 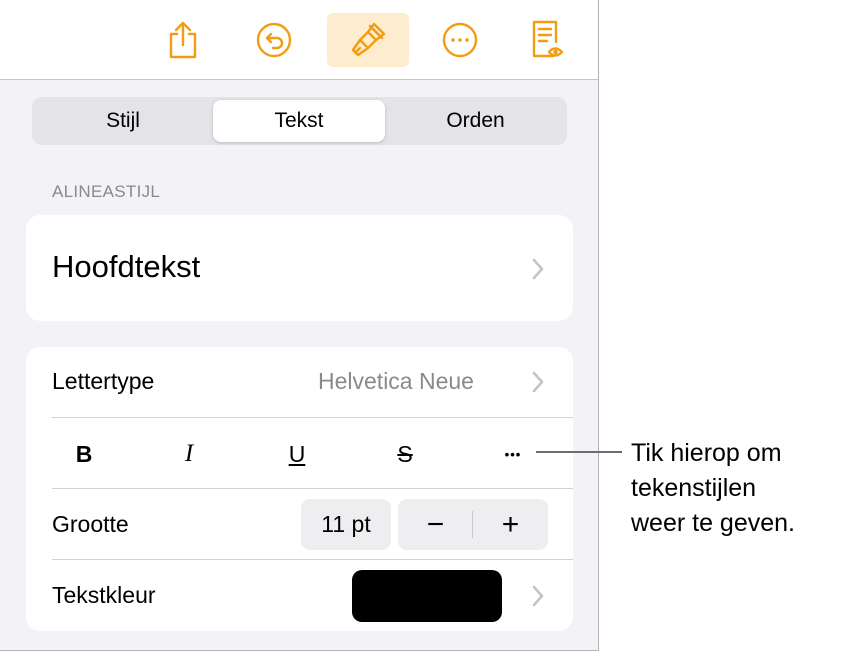 I want to click on increase-size-button: +, so click(x=510, y=524).